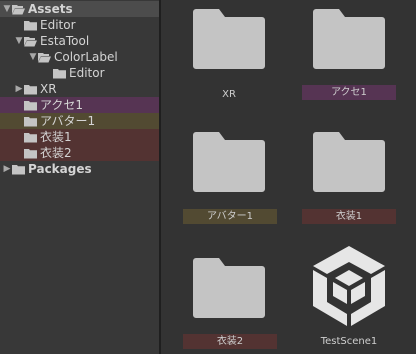  Describe the element at coordinates (79, 89) in the screenshot. I see `tree-item-xr: ▶ XR` at that location.